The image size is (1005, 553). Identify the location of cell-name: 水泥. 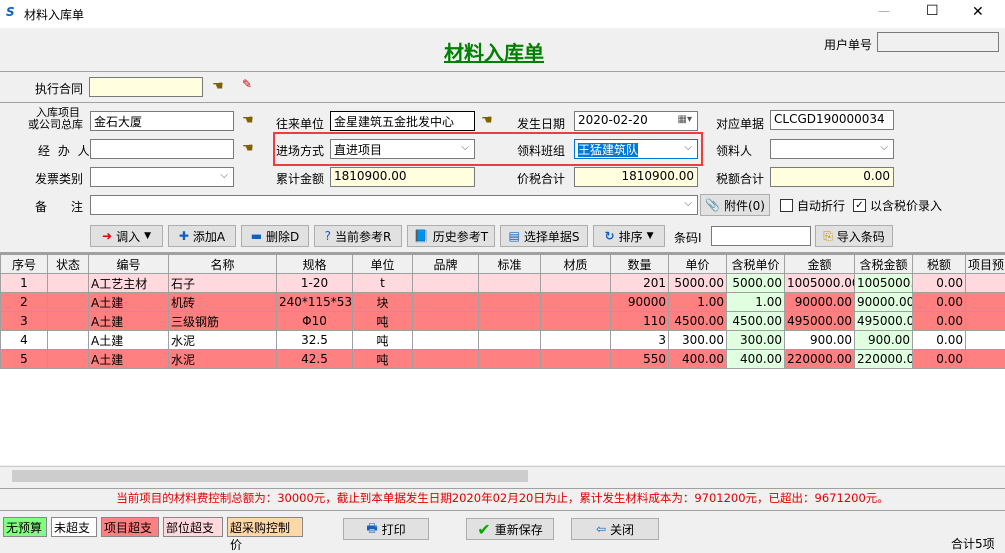
(223, 359).